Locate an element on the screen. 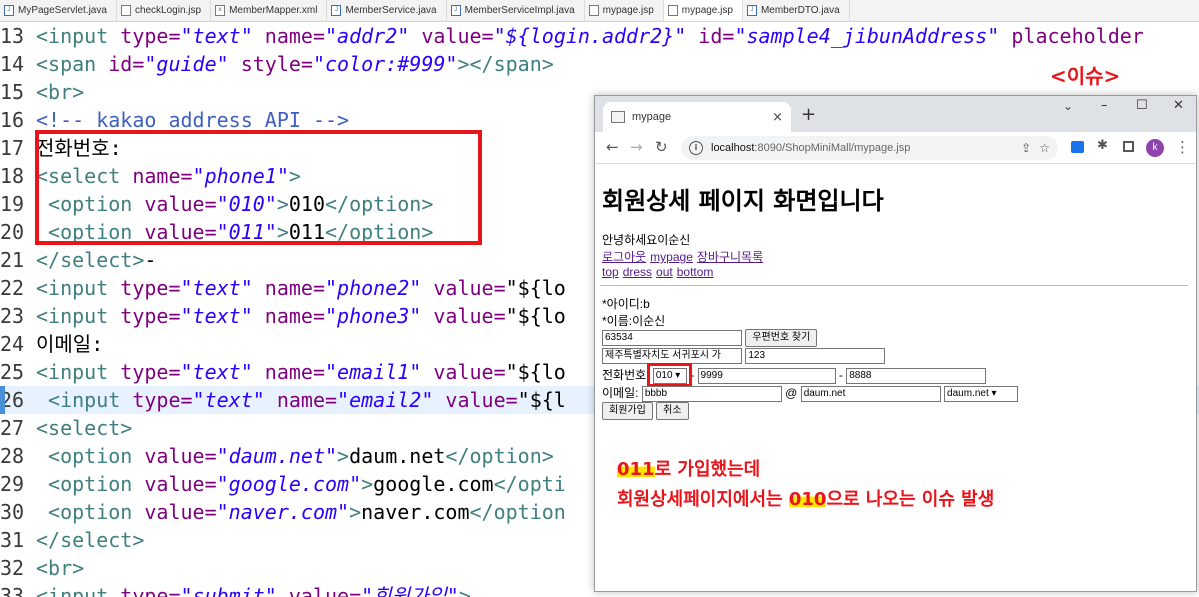 This screenshot has width=1199, height=597. address1-input: 제주특별자치도 서귀포시 가 is located at coordinates (672, 356).